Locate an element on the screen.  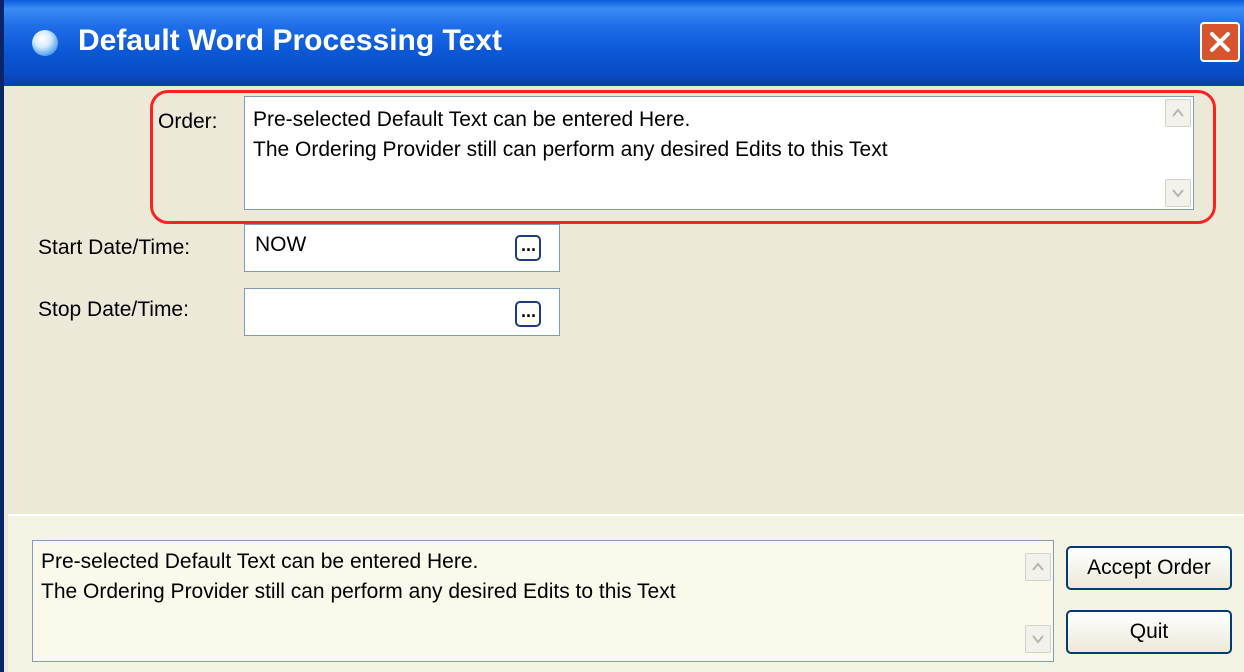
stop-date-label: Stop Date/Time: is located at coordinates (113, 309).